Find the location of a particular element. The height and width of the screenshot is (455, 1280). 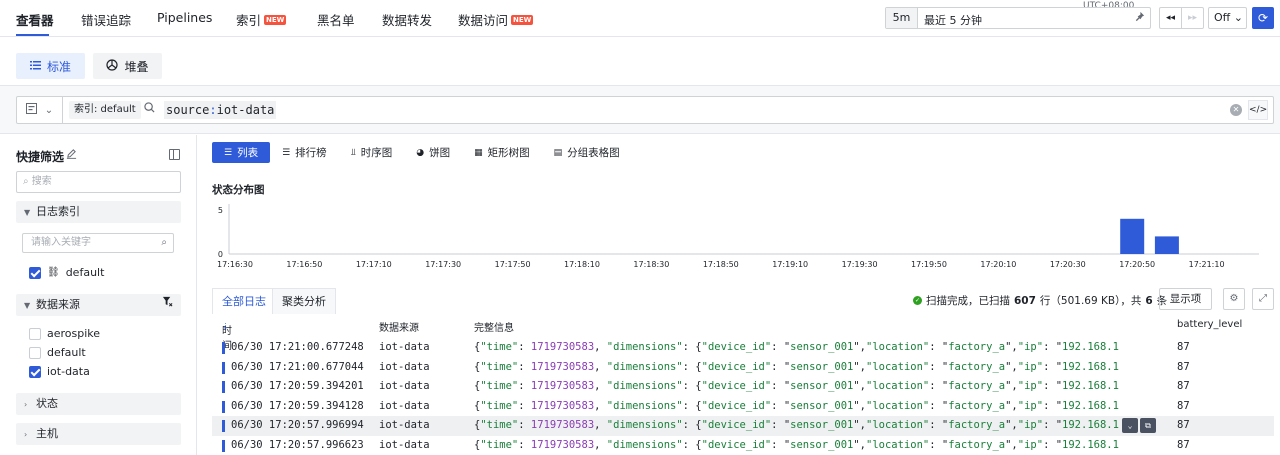

x-tick-label: 17:16:30 is located at coordinates (235, 264).